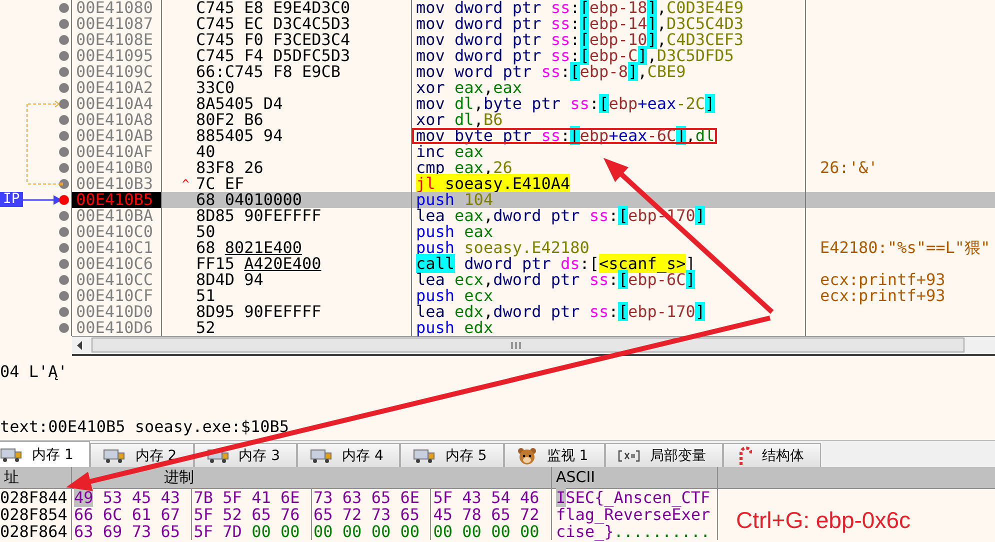 The height and width of the screenshot is (542, 995). What do you see at coordinates (635, 478) in the screenshot?
I see `column-header: ASCII` at bounding box center [635, 478].